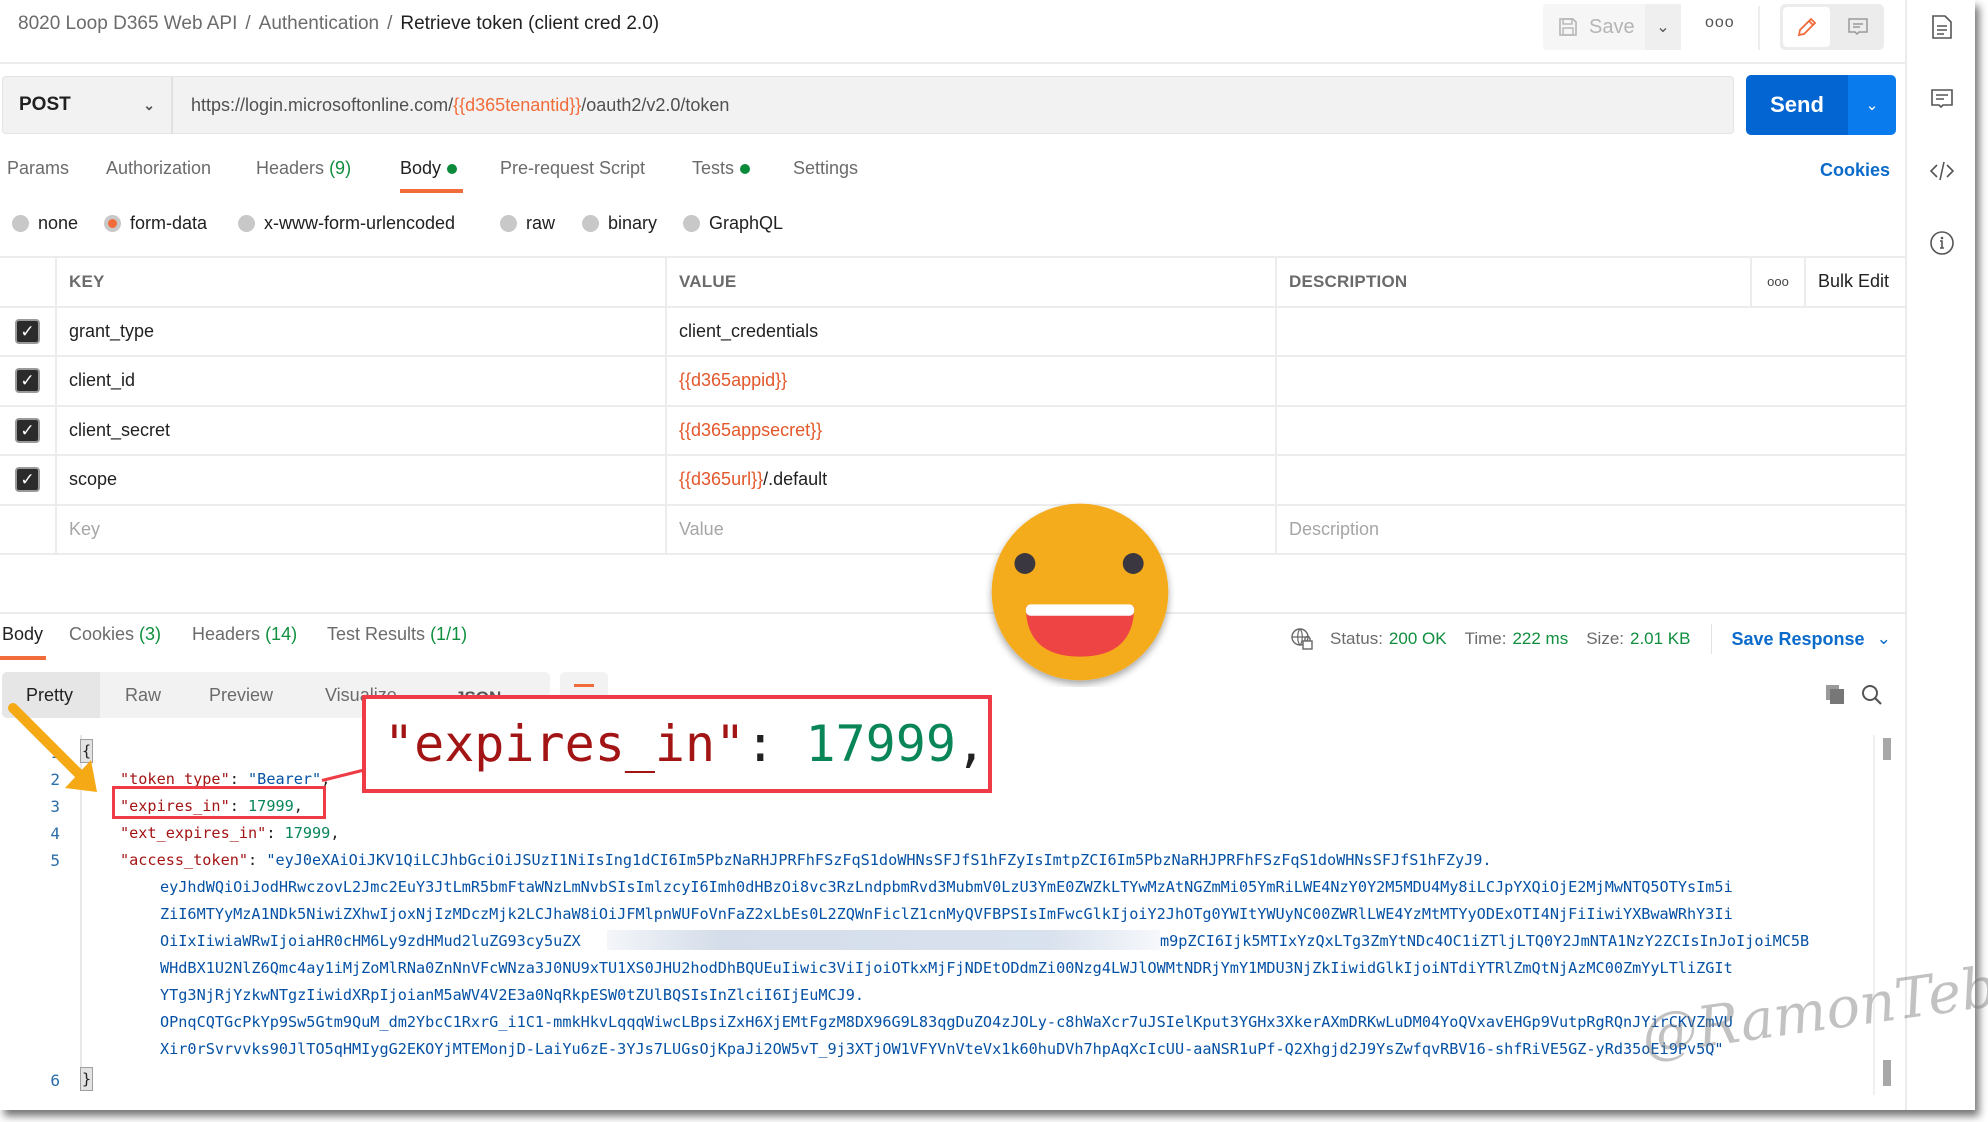 The width and height of the screenshot is (1988, 1122). What do you see at coordinates (87, 105) in the screenshot?
I see `method-select: POST ⌄` at bounding box center [87, 105].